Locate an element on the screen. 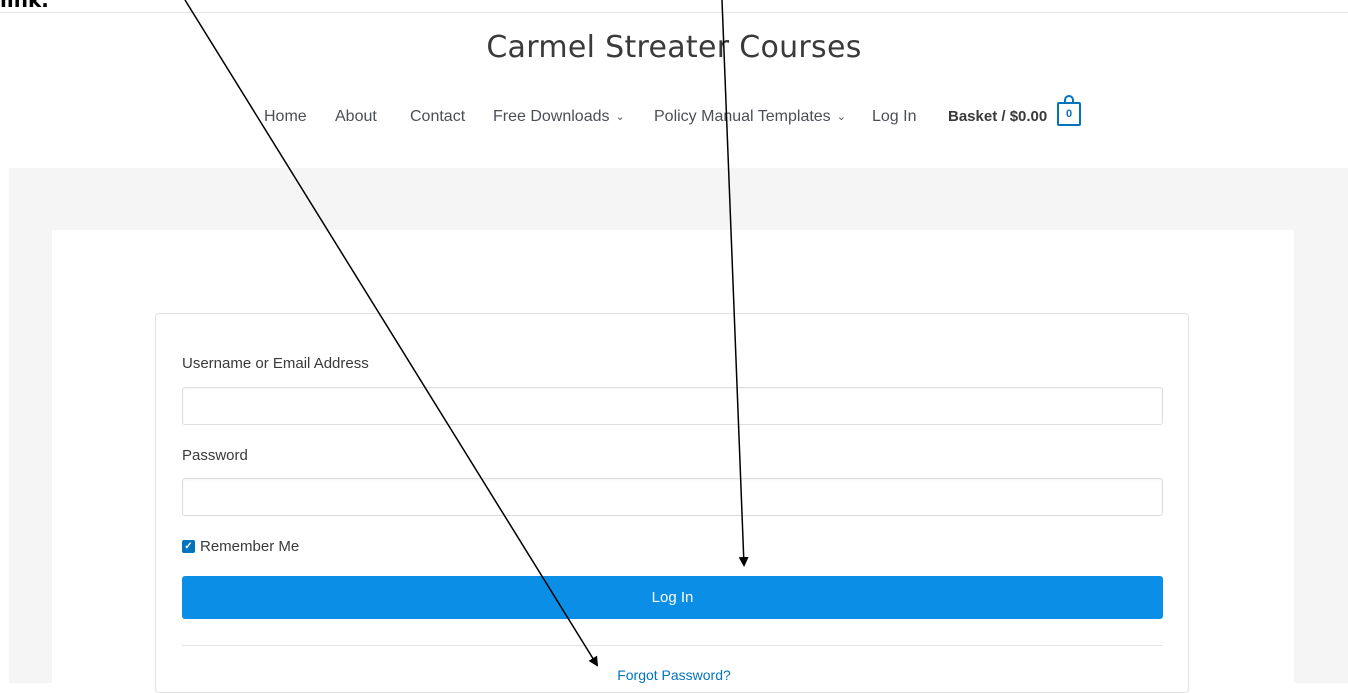 The width and height of the screenshot is (1348, 693). nav-item-contact: Contact is located at coordinates (437, 117).